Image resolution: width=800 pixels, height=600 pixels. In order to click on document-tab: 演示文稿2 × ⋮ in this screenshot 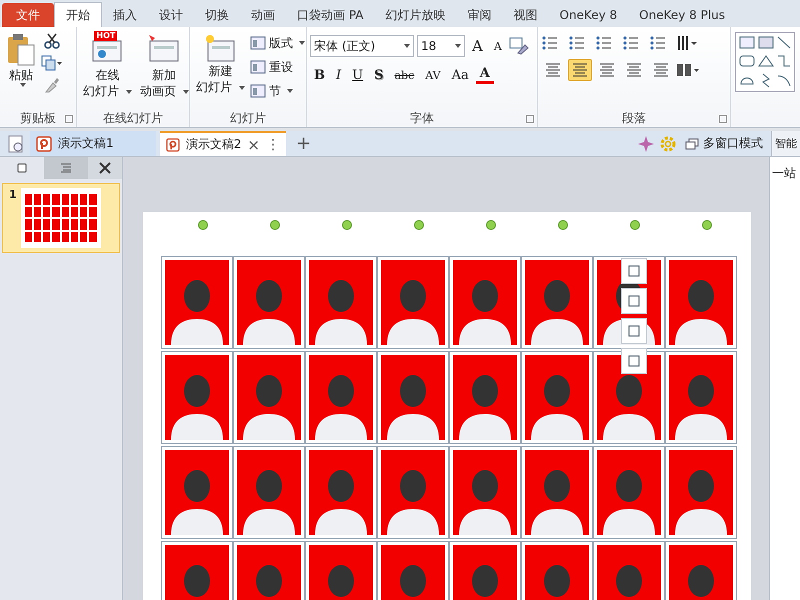, I will do `click(223, 143)`.